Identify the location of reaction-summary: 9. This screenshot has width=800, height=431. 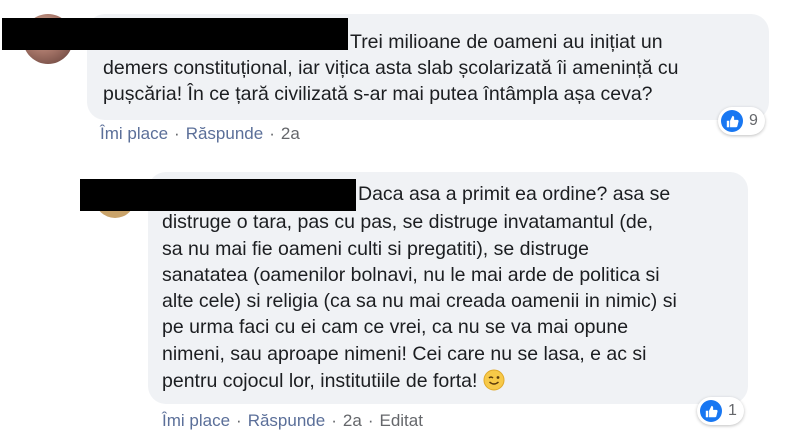
(741, 121).